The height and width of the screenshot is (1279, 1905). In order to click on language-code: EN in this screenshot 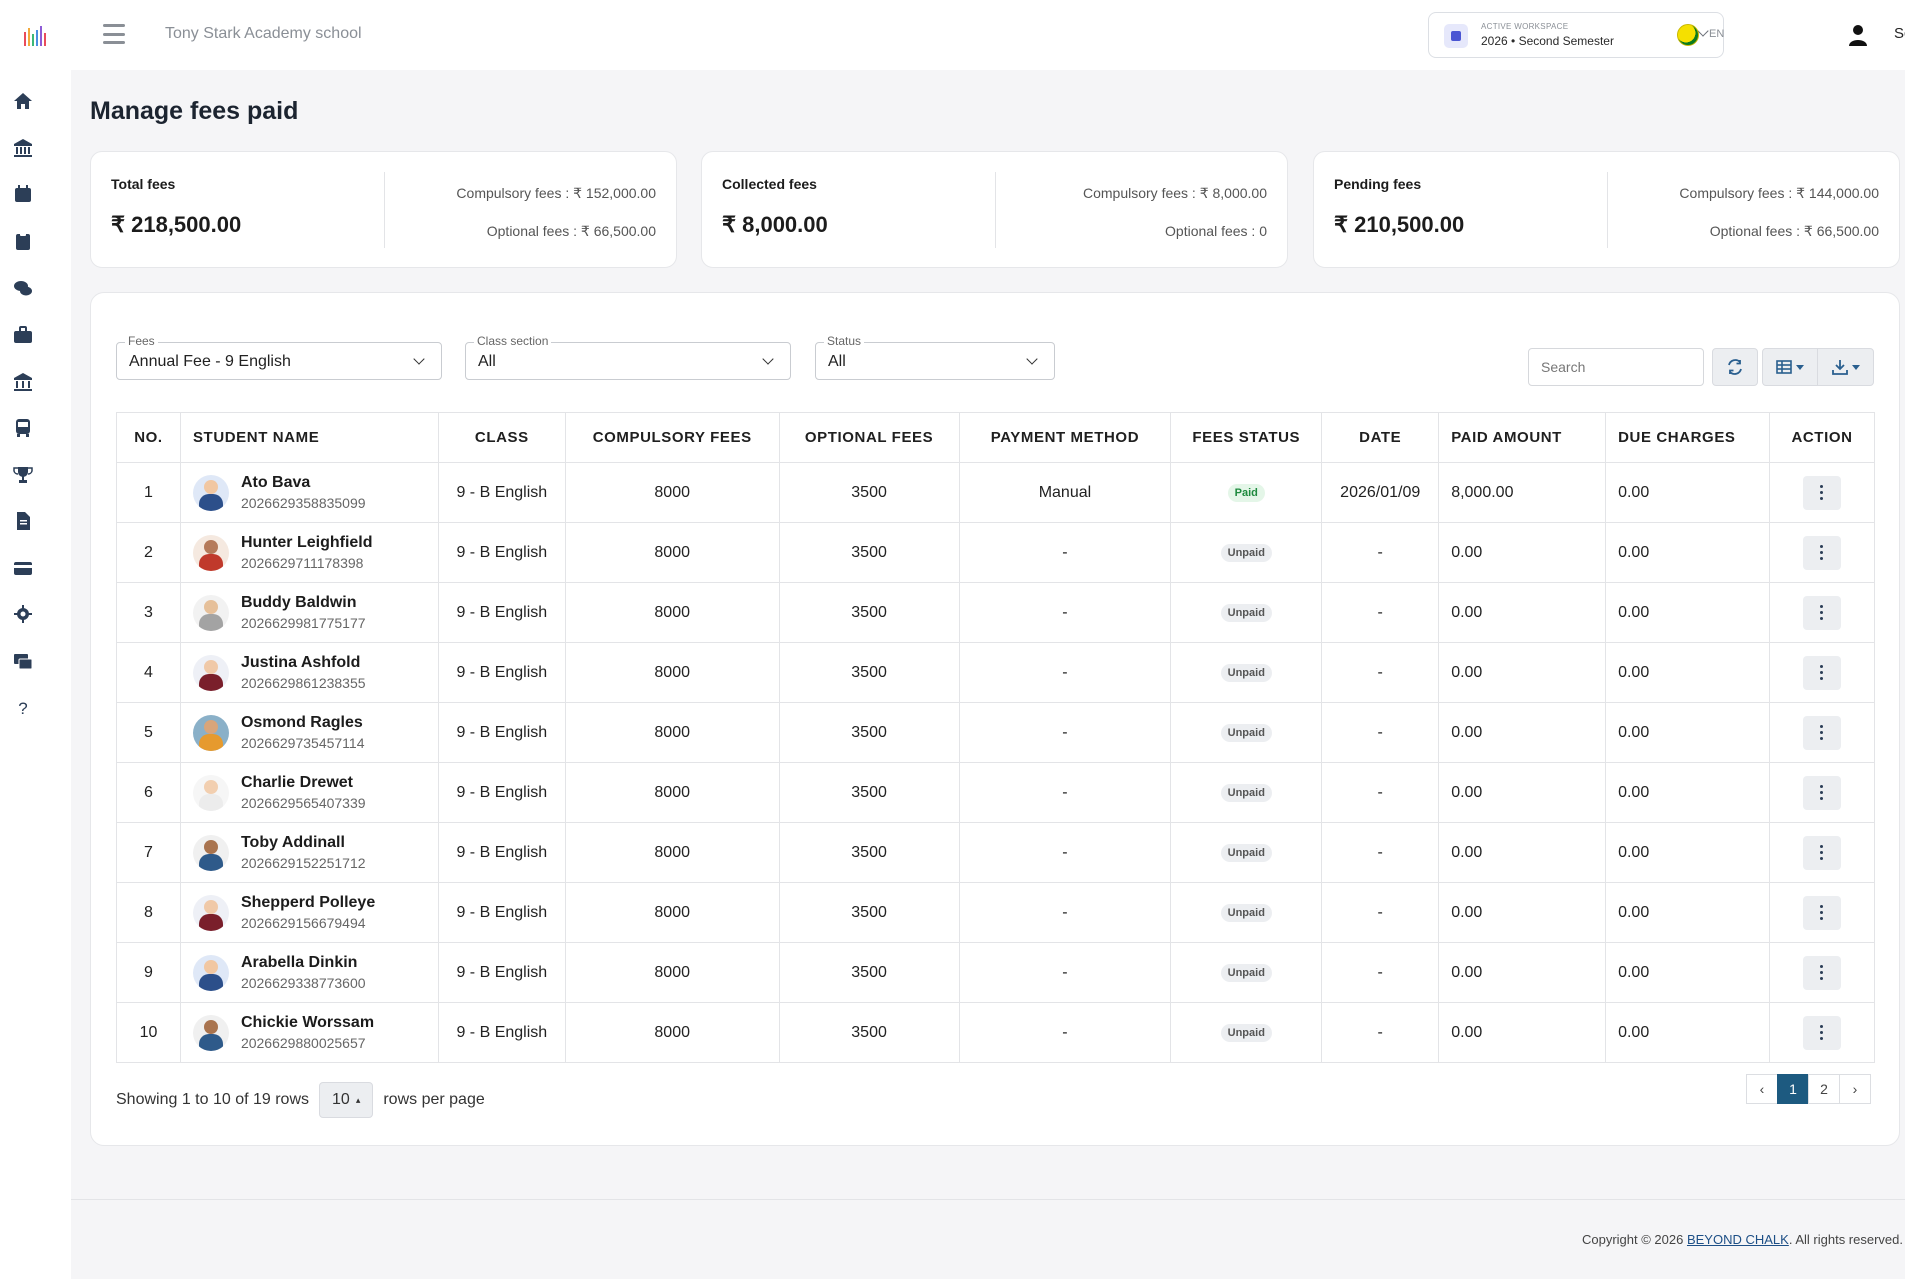, I will do `click(1716, 34)`.